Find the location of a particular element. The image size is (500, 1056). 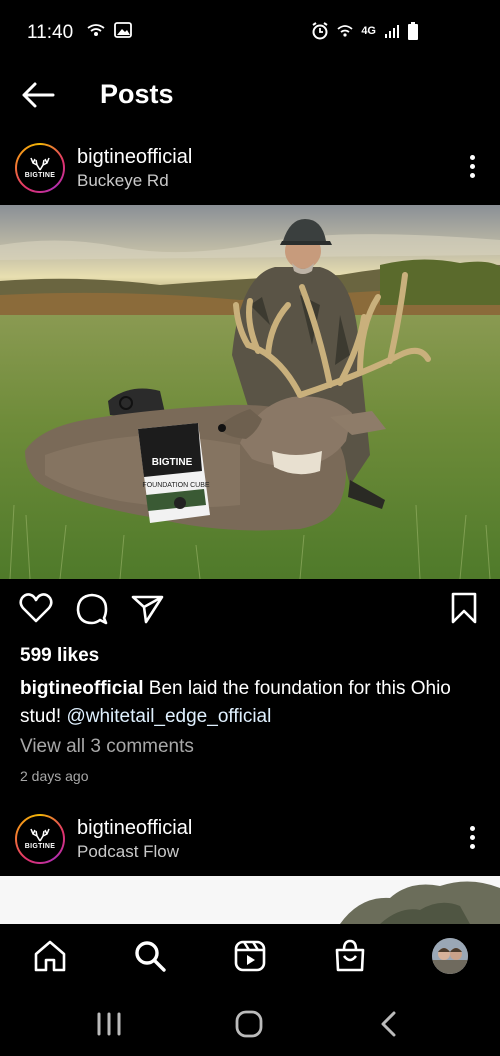

status-time: 11:40 is located at coordinates (50, 32).